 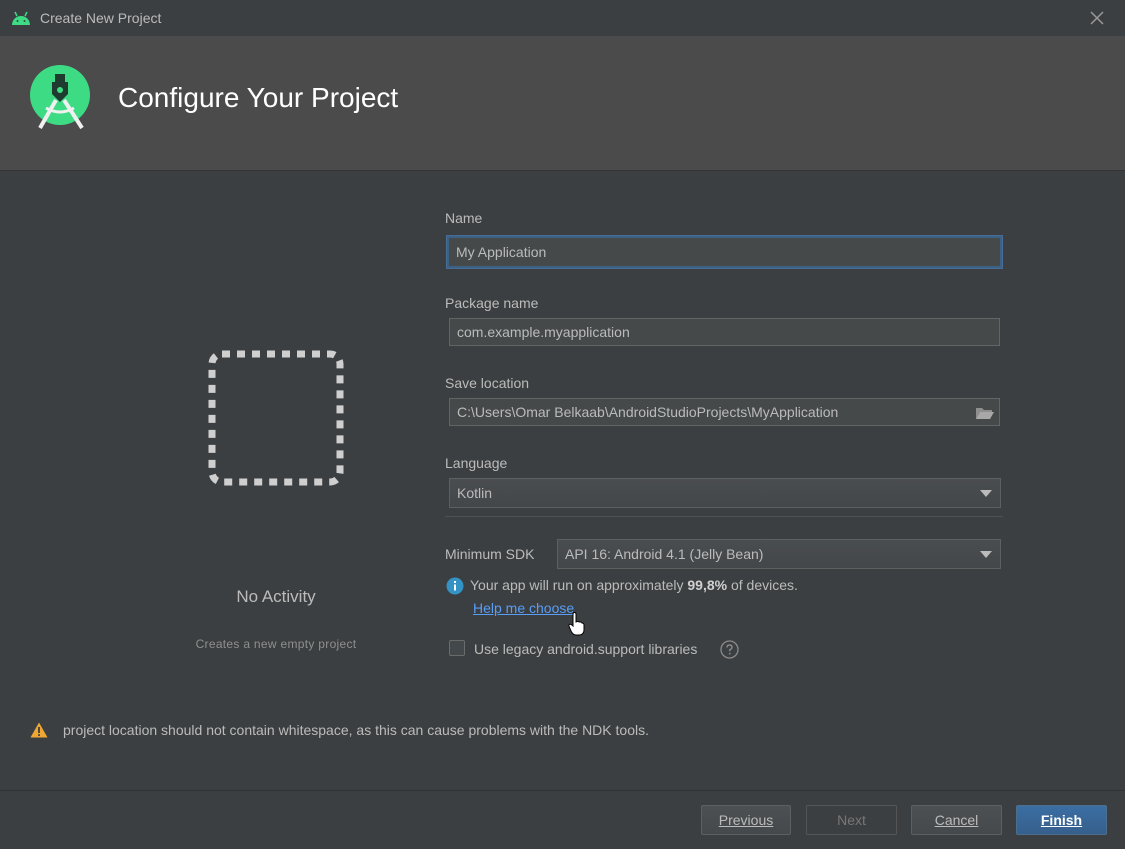 I want to click on minimum-sdk-value: API 16: Android 4.1 (Jelly Bean), so click(x=664, y=554).